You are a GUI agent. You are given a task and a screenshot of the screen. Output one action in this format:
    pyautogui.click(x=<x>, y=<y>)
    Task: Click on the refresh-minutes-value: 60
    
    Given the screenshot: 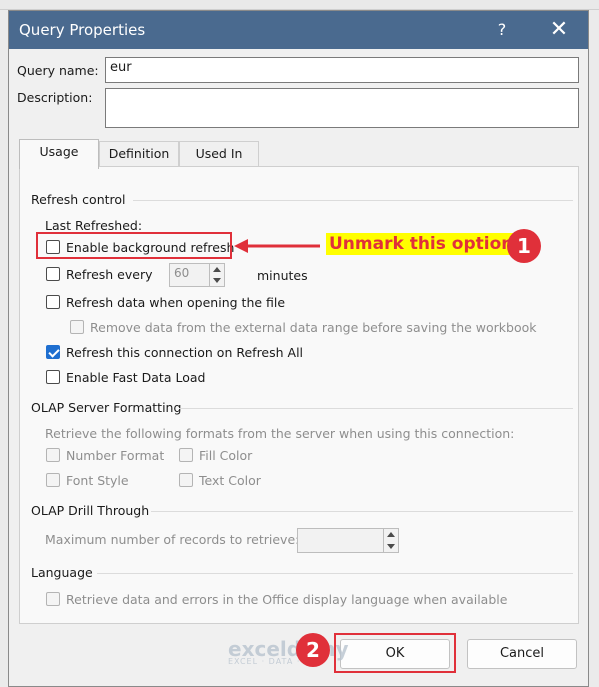 What is the action you would take?
    pyautogui.click(x=182, y=273)
    